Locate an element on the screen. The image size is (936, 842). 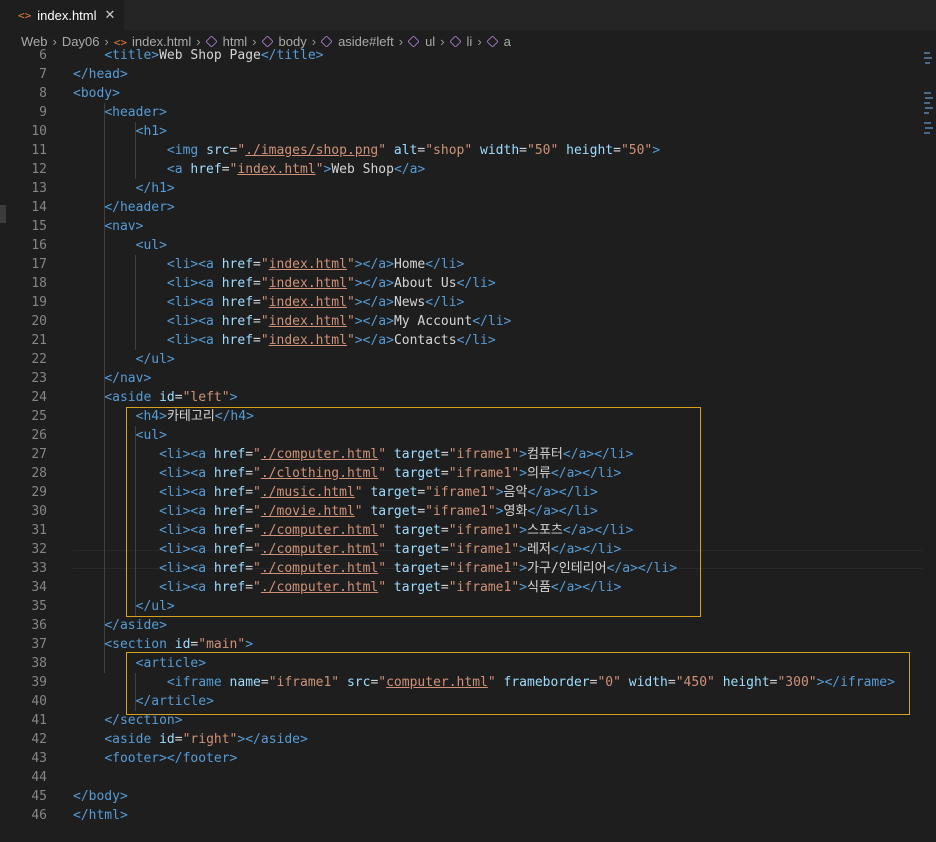
code-token: </html> is located at coordinates (100, 815).